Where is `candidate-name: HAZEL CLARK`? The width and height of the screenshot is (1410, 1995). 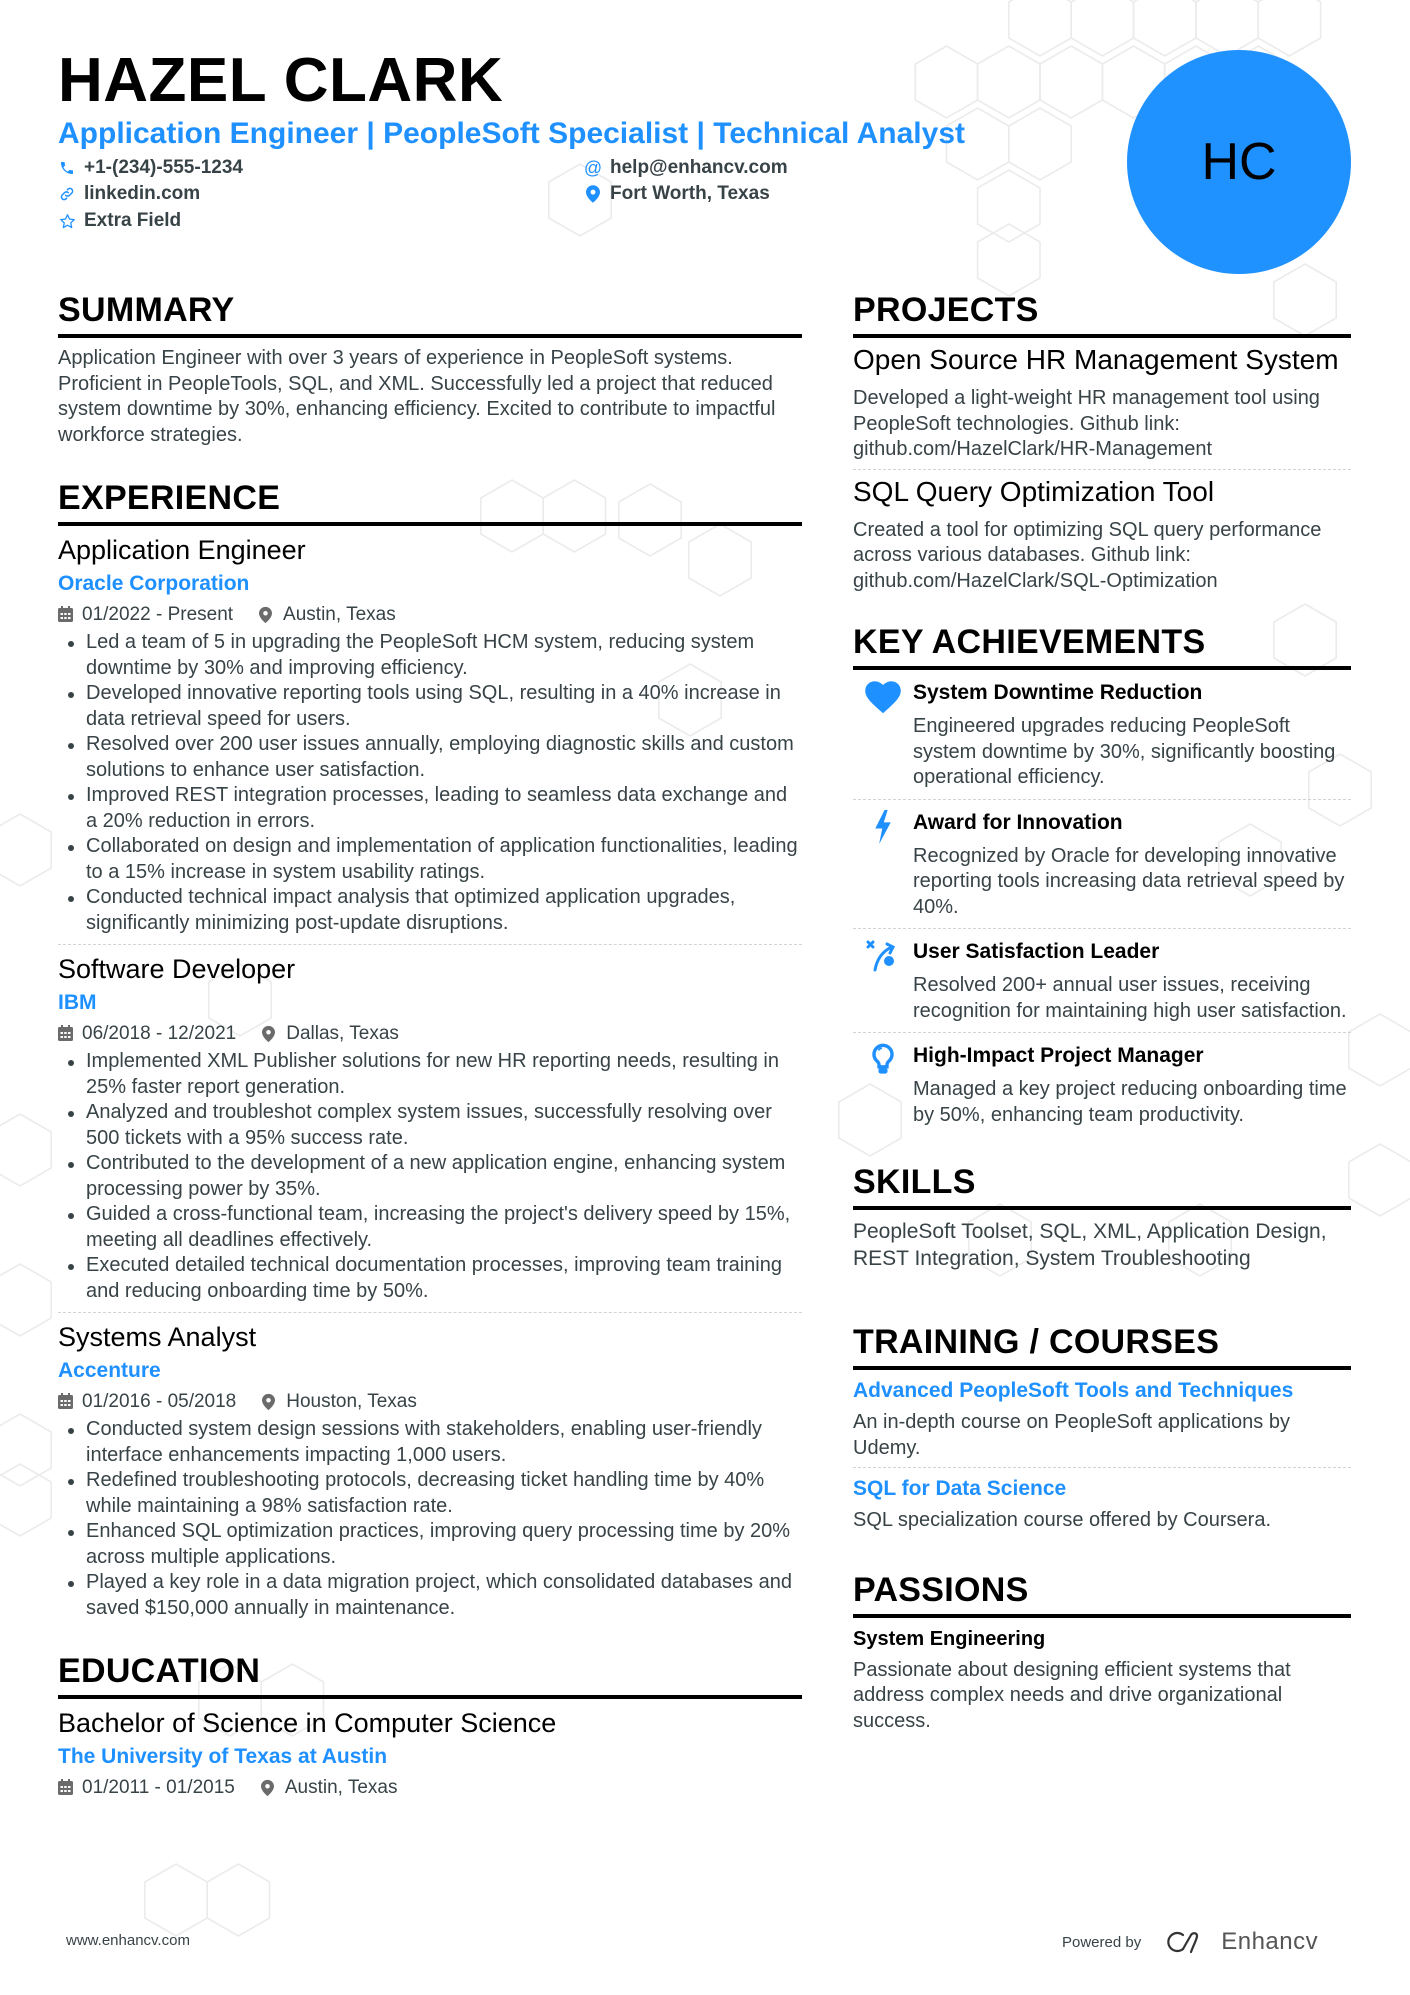 candidate-name: HAZEL CLARK is located at coordinates (281, 80).